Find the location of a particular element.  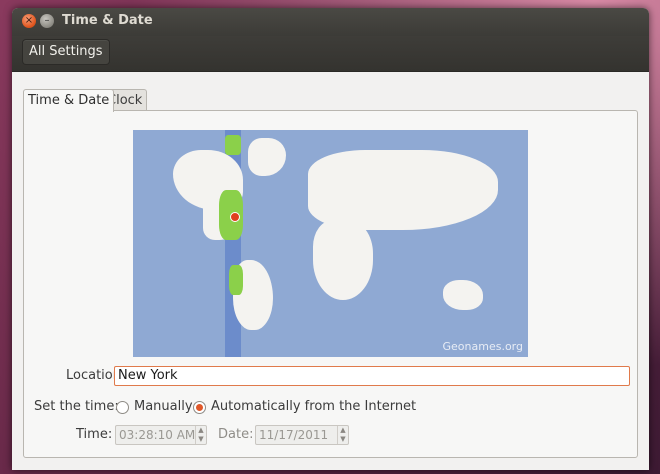

continent-eurasia is located at coordinates (403, 190).